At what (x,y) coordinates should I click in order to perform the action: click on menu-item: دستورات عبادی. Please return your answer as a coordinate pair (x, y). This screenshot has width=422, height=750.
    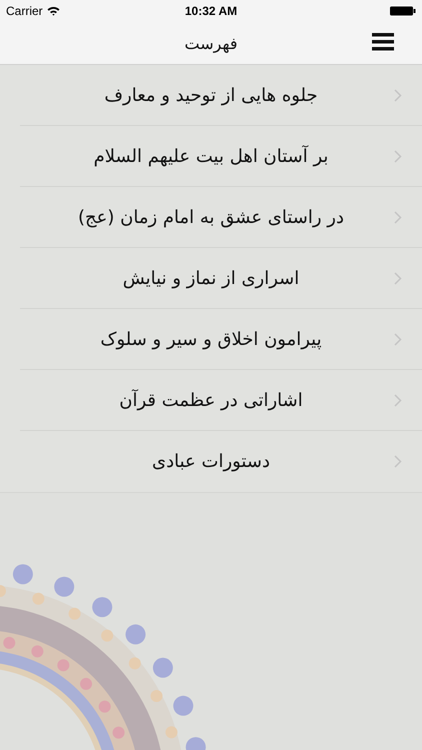
    Looking at the image, I should click on (211, 461).